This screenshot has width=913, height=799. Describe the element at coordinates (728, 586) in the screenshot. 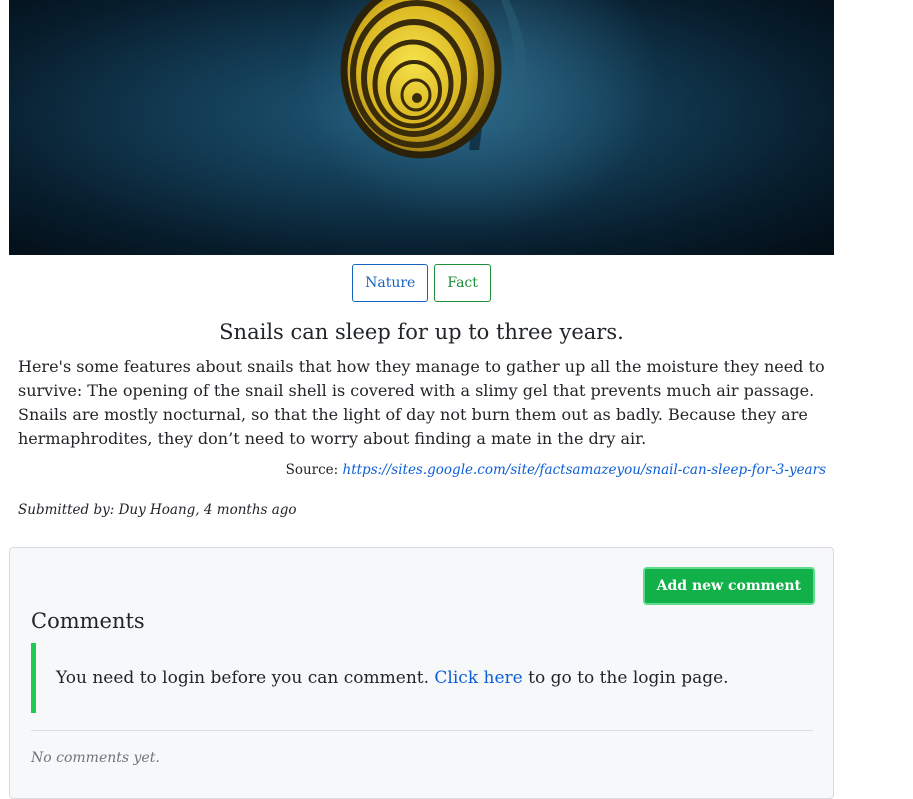

I see `add-comment-button: Add new comment` at that location.